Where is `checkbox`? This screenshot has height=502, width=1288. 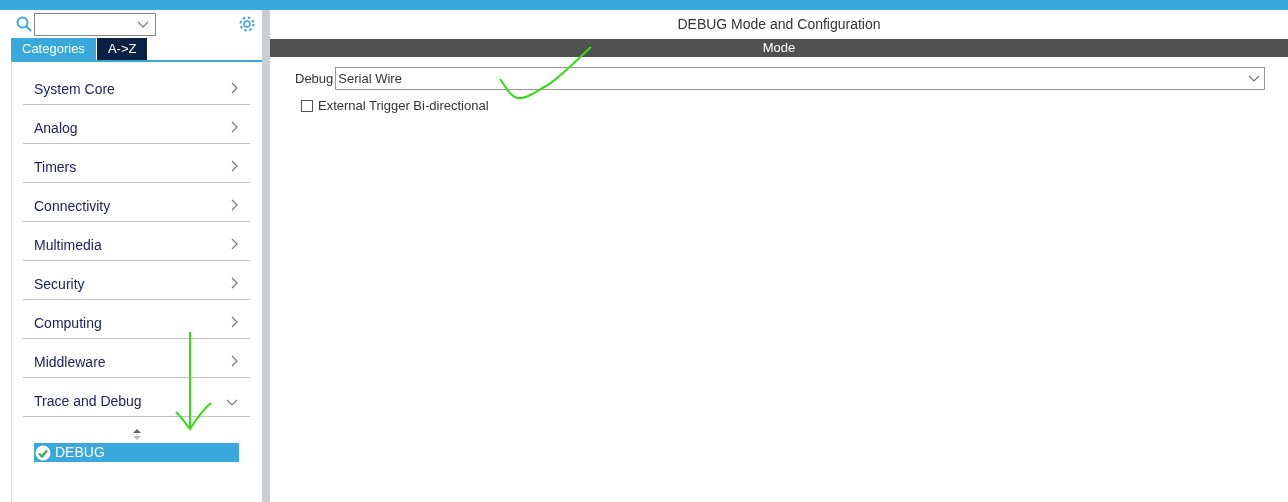
checkbox is located at coordinates (307, 105).